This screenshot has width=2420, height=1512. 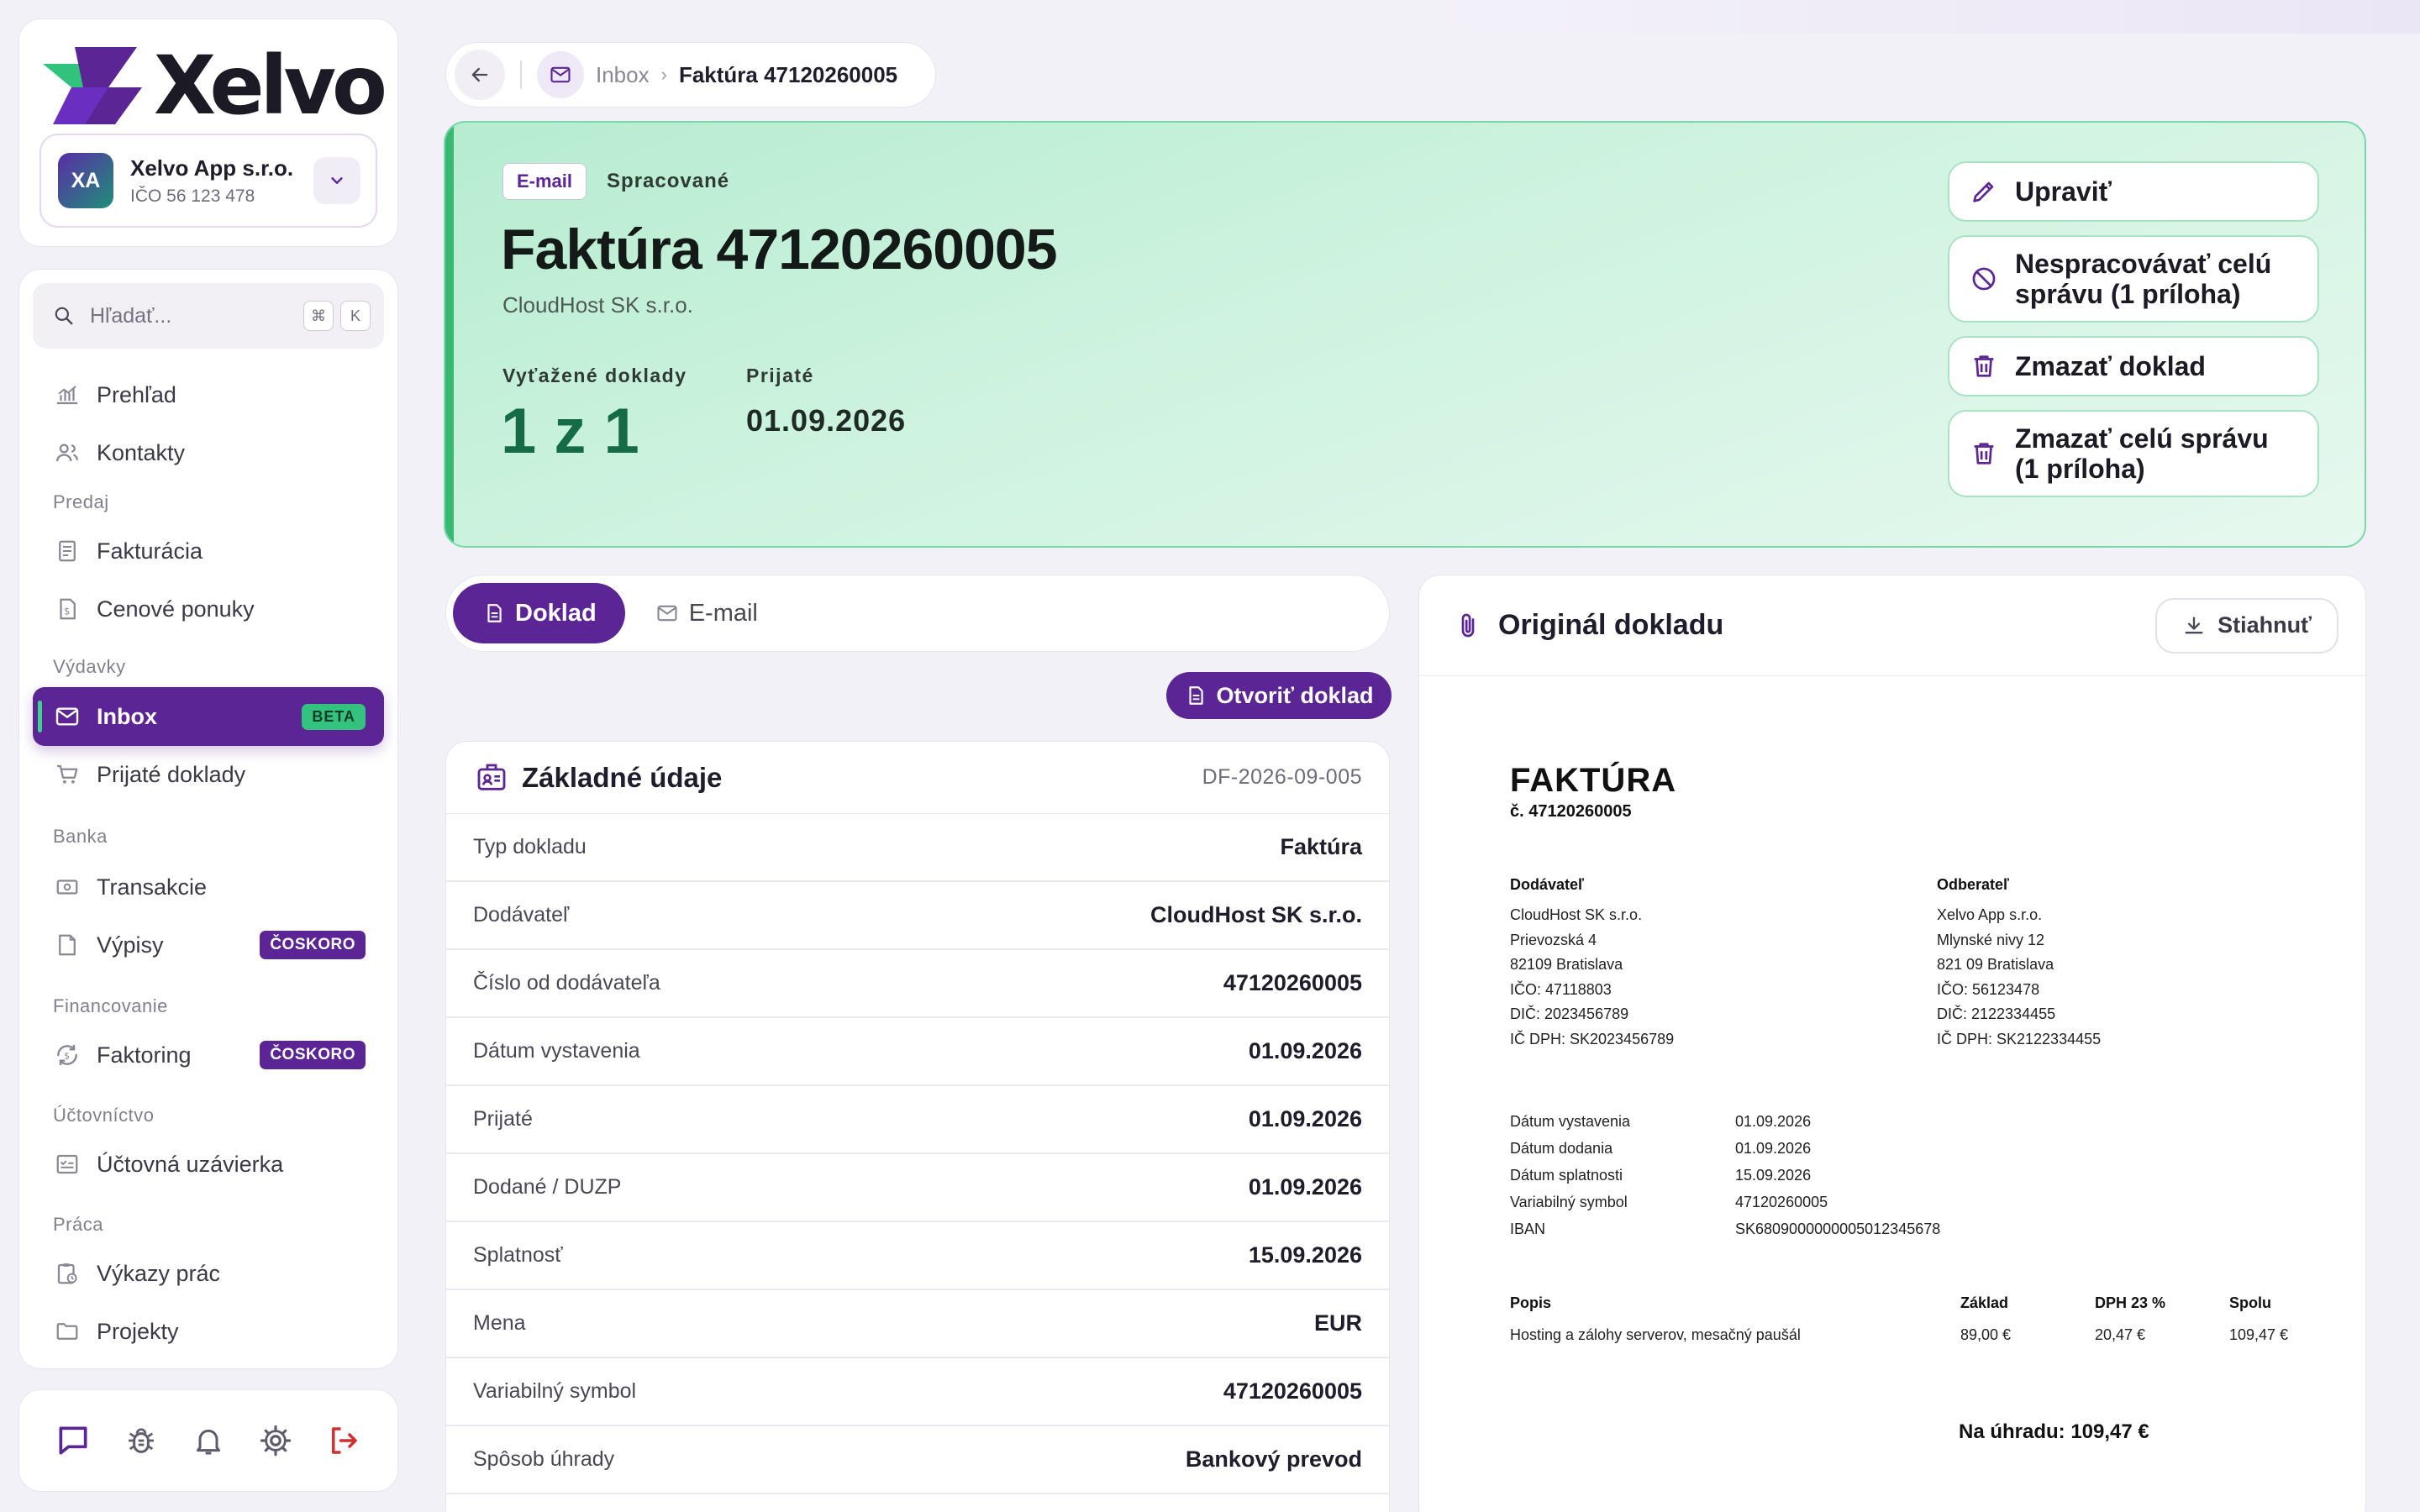 I want to click on section-title: Základné údaje, so click(x=622, y=777).